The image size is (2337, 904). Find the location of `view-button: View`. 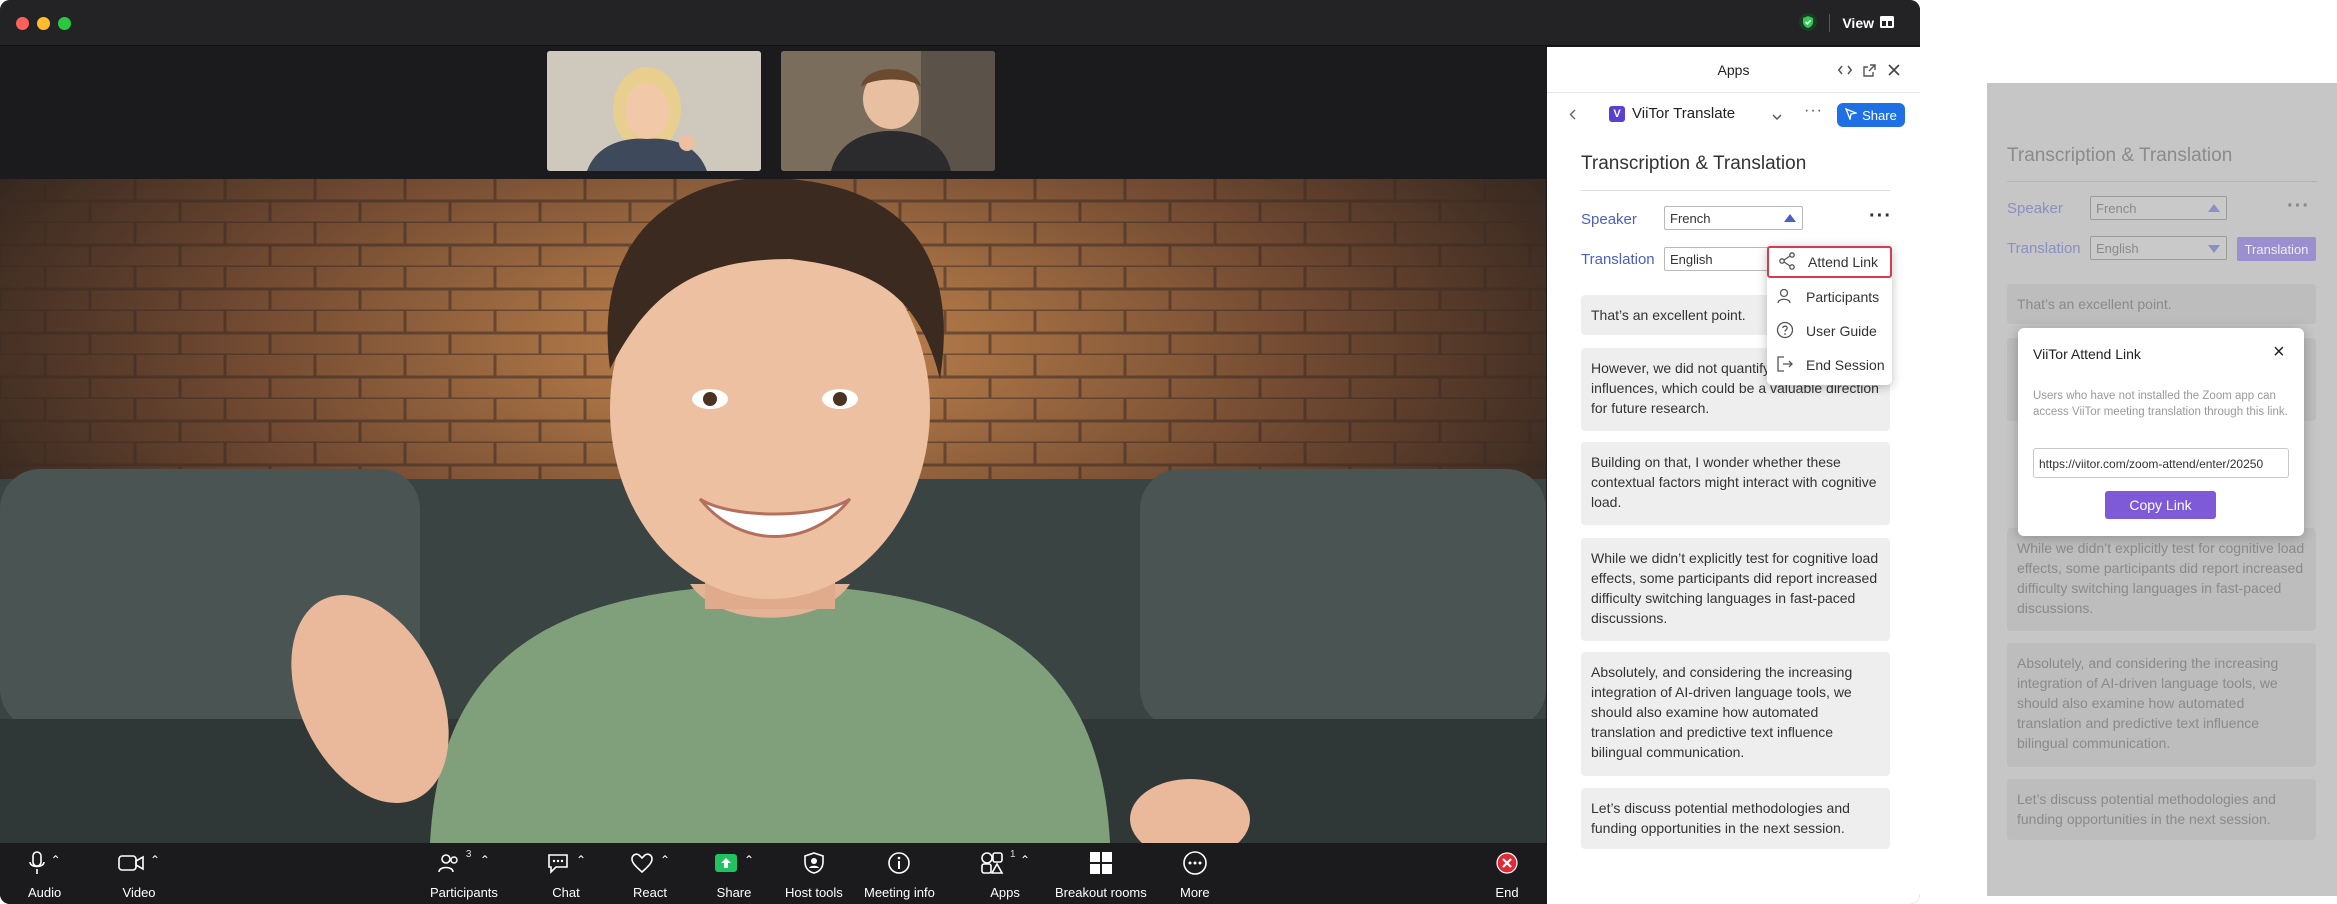

view-button: View is located at coordinates (1868, 23).